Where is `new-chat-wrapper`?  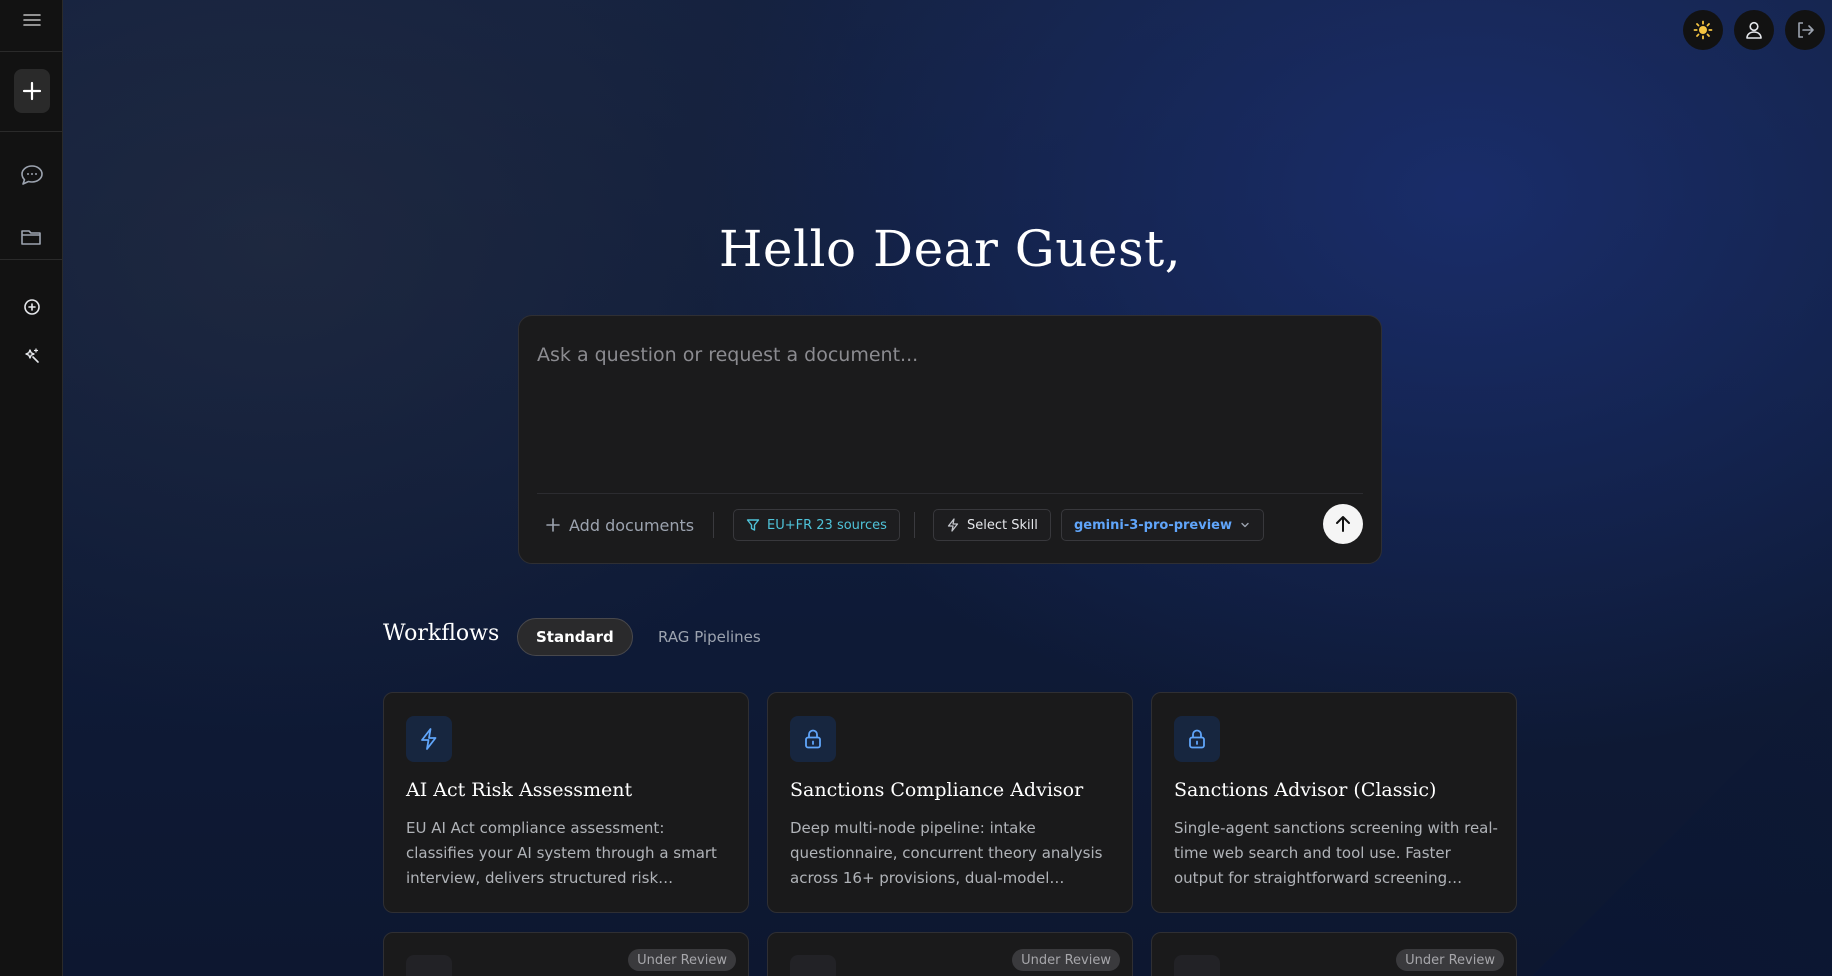
new-chat-wrapper is located at coordinates (31, 91).